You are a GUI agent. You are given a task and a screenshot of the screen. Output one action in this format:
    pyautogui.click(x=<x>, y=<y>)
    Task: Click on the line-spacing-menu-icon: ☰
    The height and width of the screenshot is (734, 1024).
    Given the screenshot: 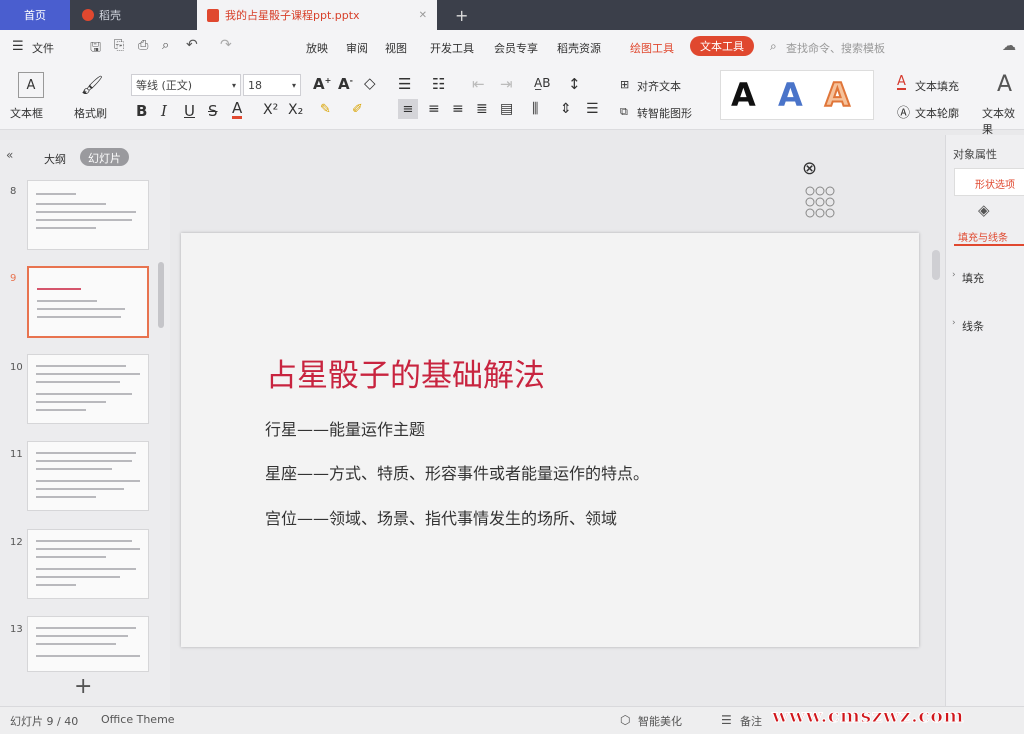 What is the action you would take?
    pyautogui.click(x=592, y=109)
    